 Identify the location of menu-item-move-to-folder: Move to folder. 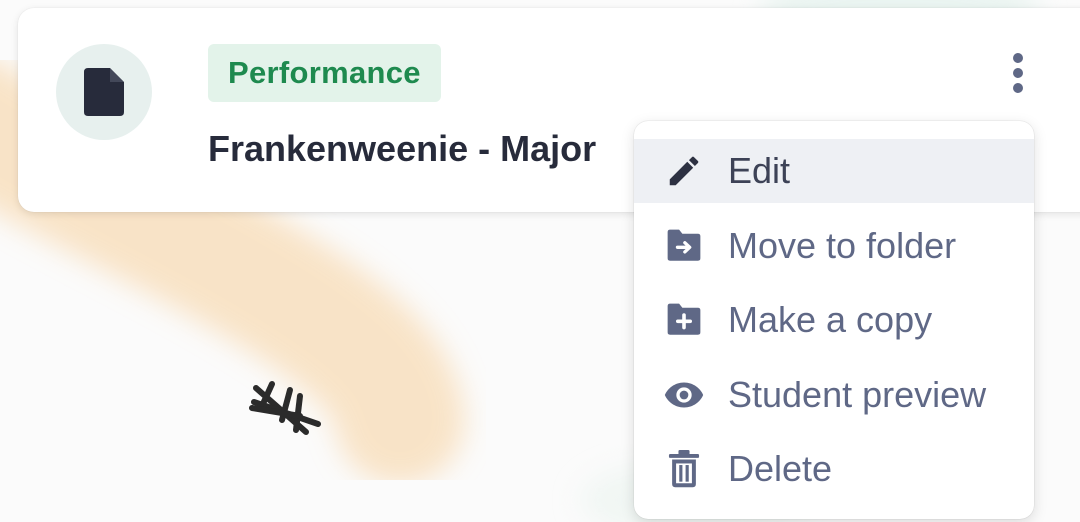
(834, 246).